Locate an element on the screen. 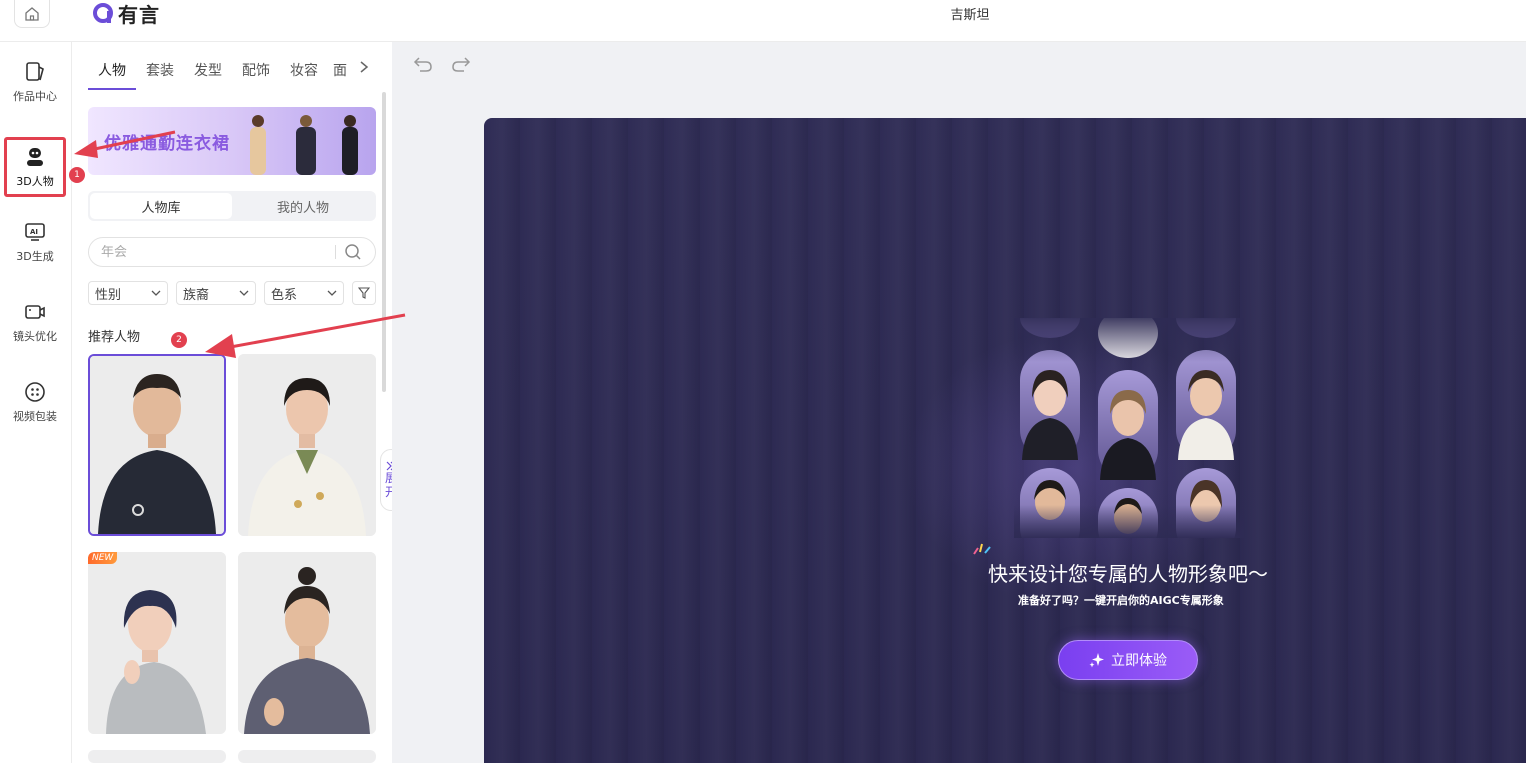 The height and width of the screenshot is (763, 1526). character-thumbnail-male is located at coordinates (157, 445).